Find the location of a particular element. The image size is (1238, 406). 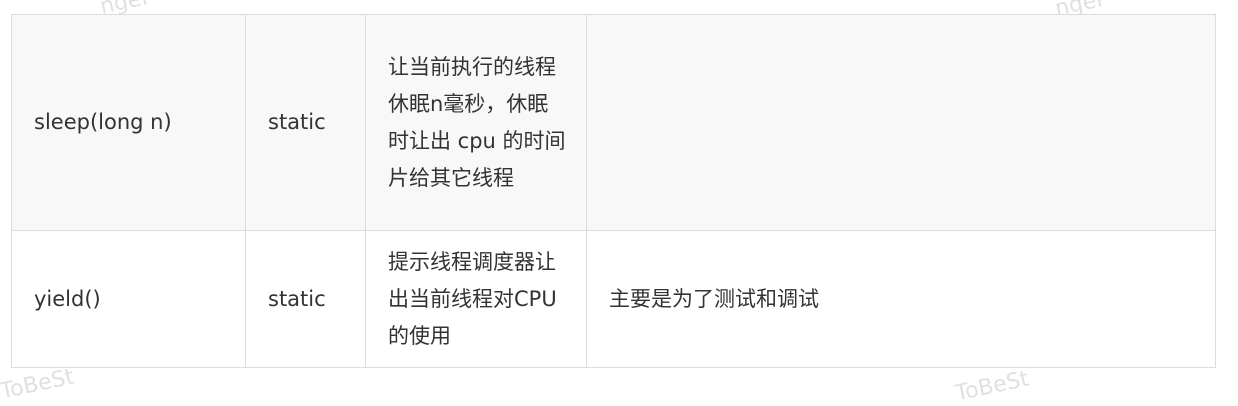

description-cell: 提示线程调度器让出当前线程对CPU的使用 is located at coordinates (476, 299).